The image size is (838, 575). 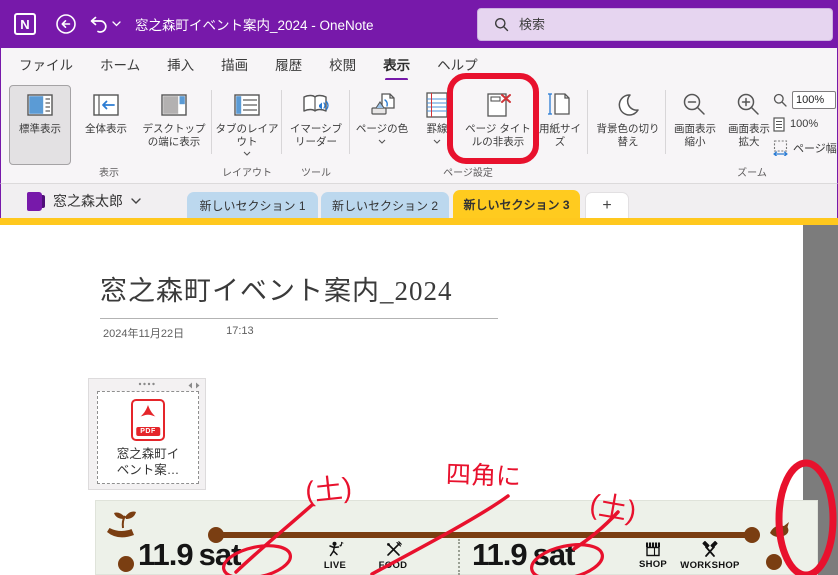 I want to click on full-view-label: 全体表示, so click(x=106, y=129).